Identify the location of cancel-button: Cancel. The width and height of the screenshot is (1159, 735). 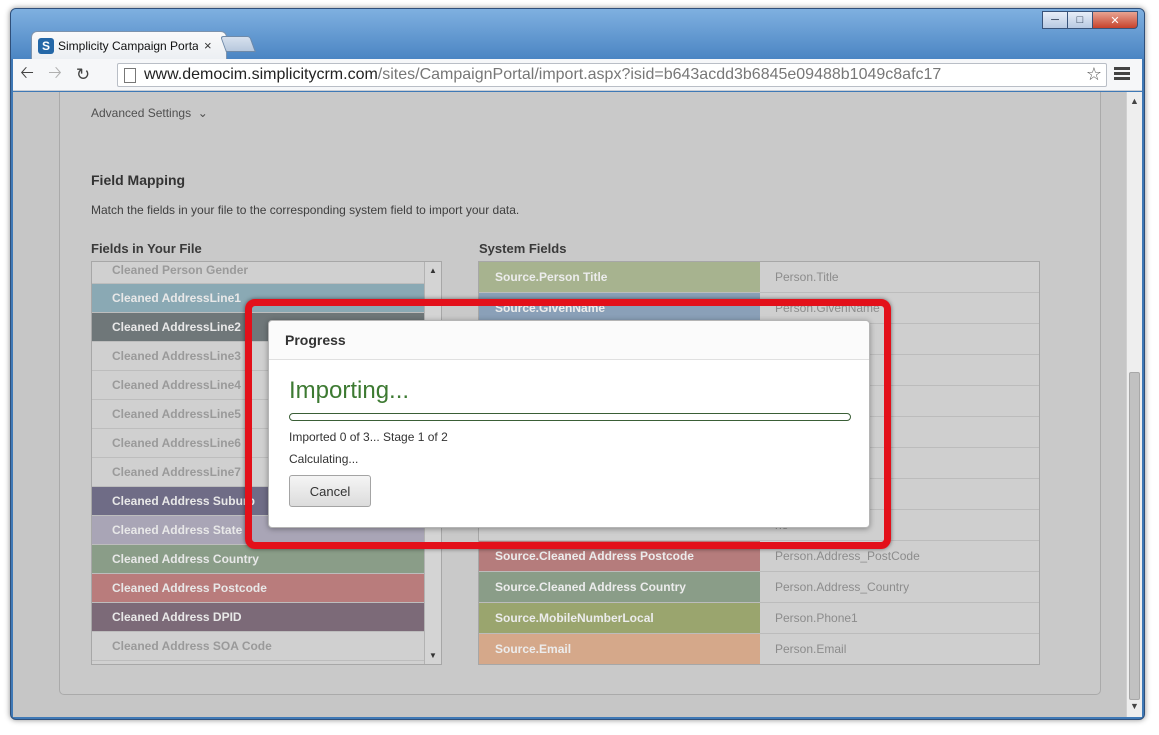
(330, 491).